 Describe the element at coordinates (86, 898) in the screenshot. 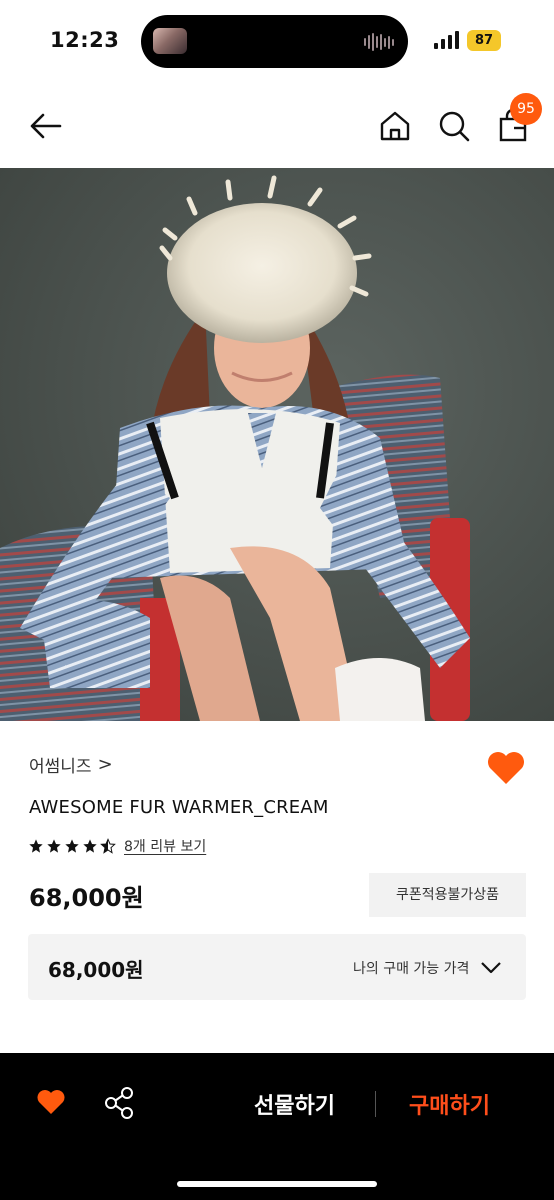

I see `product-price: 68,000원` at that location.